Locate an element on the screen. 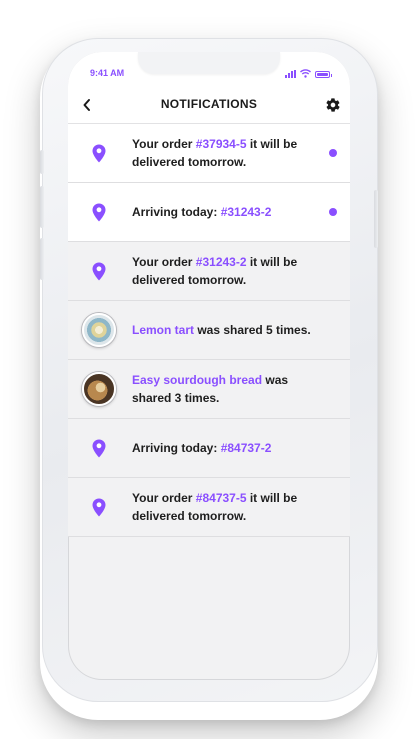  page-title: NOTIFICATIONS is located at coordinates (209, 104).